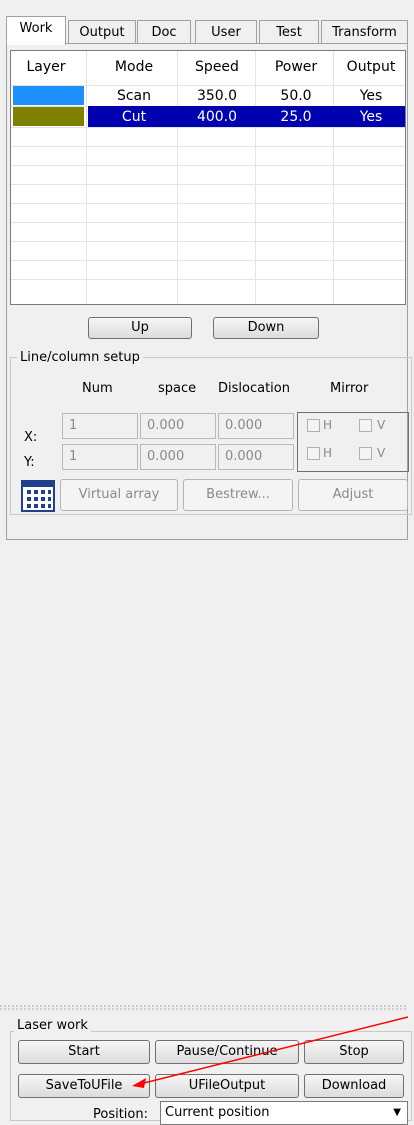 The image size is (414, 1125). What do you see at coordinates (256, 457) in the screenshot?
I see `y-dislocation-field: 0.000` at bounding box center [256, 457].